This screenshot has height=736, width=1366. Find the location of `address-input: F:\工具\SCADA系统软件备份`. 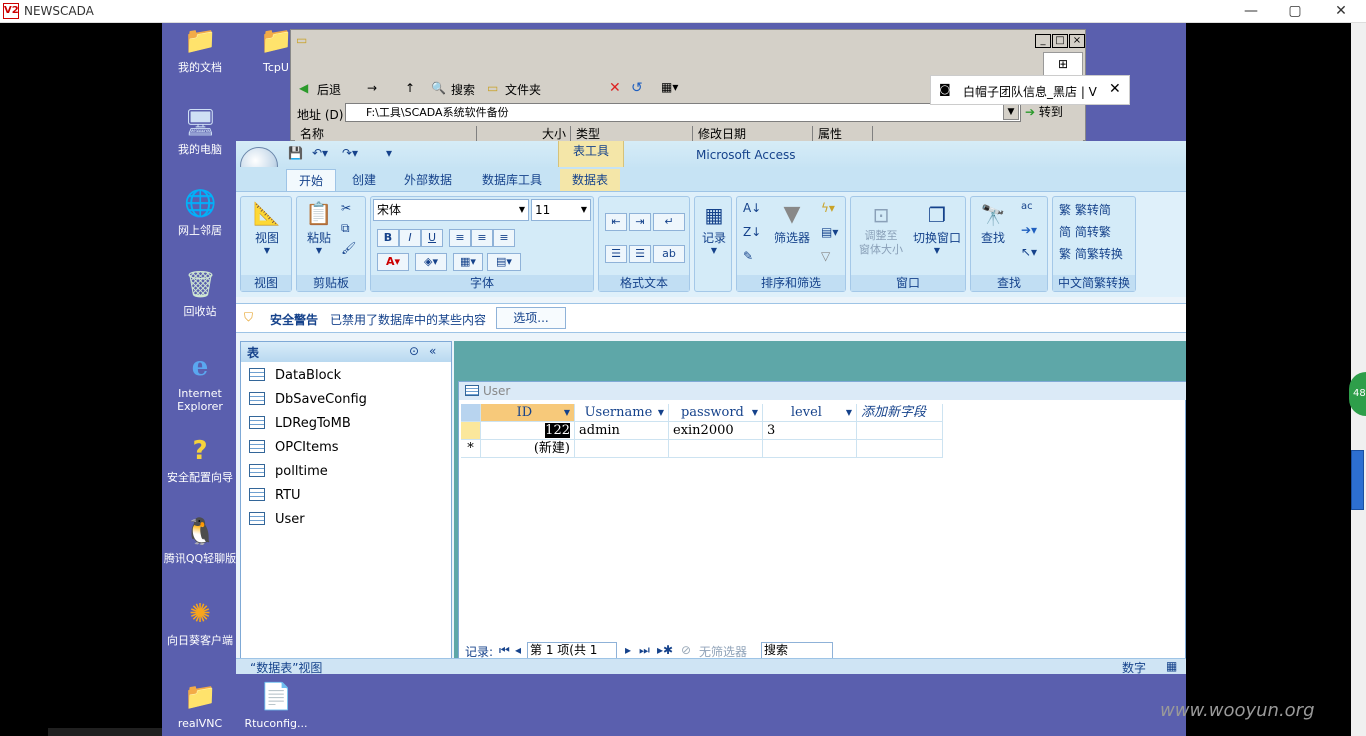

address-input: F:\工具\SCADA系统软件备份 is located at coordinates (683, 112).